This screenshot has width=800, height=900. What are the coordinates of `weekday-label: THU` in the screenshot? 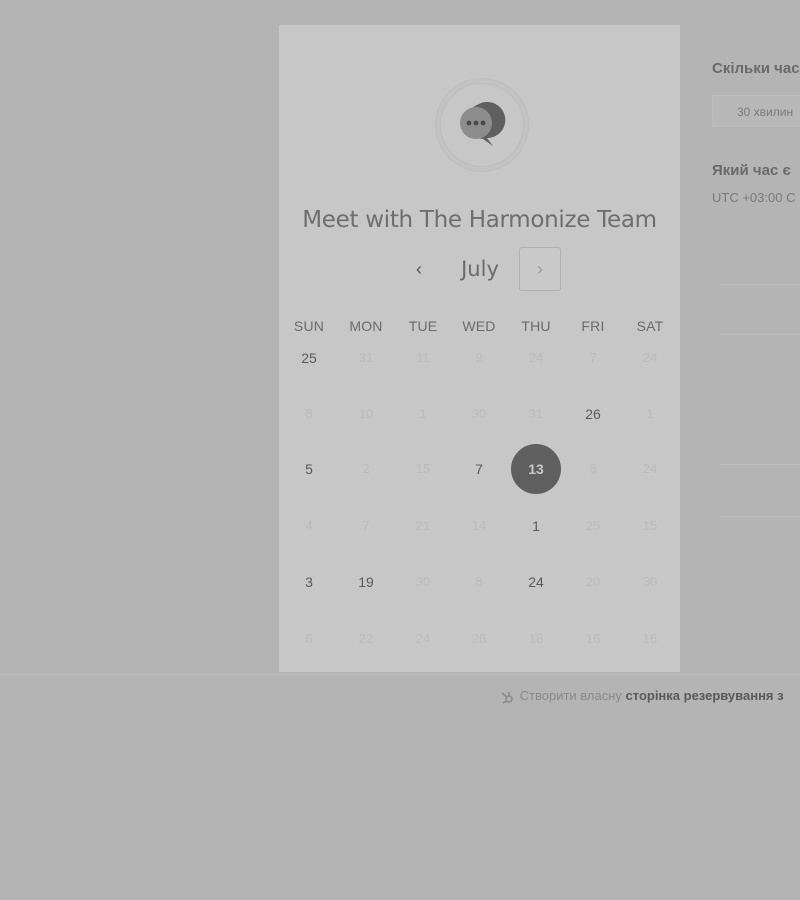 It's located at (536, 326).